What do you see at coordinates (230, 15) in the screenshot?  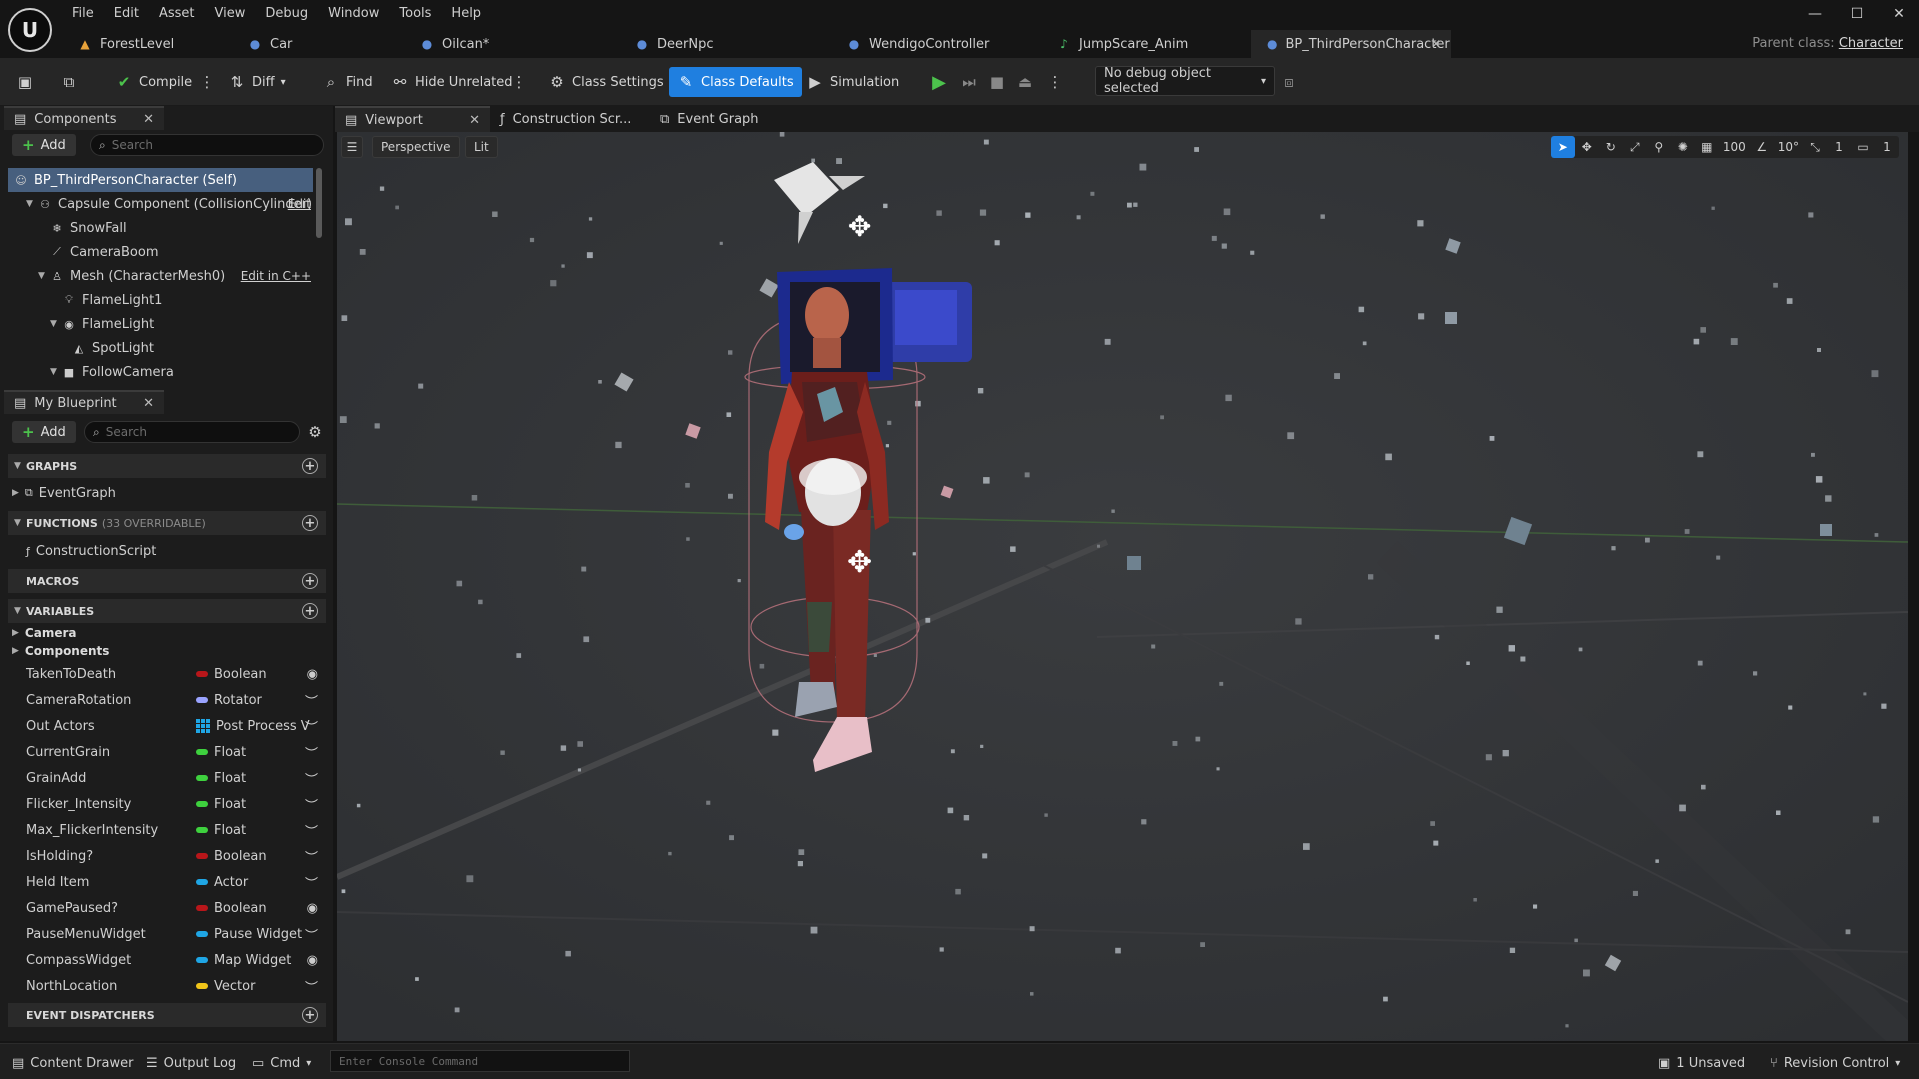 I see `menu-view: View` at bounding box center [230, 15].